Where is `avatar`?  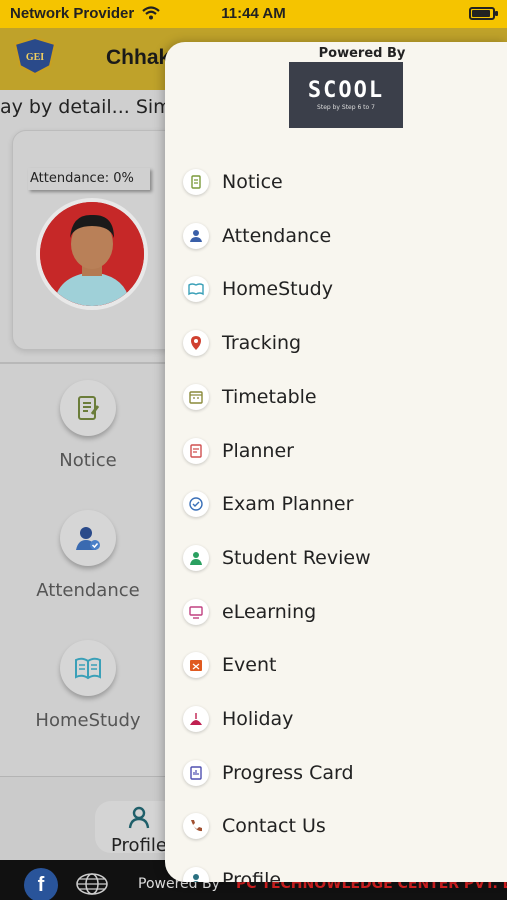 avatar is located at coordinates (92, 254).